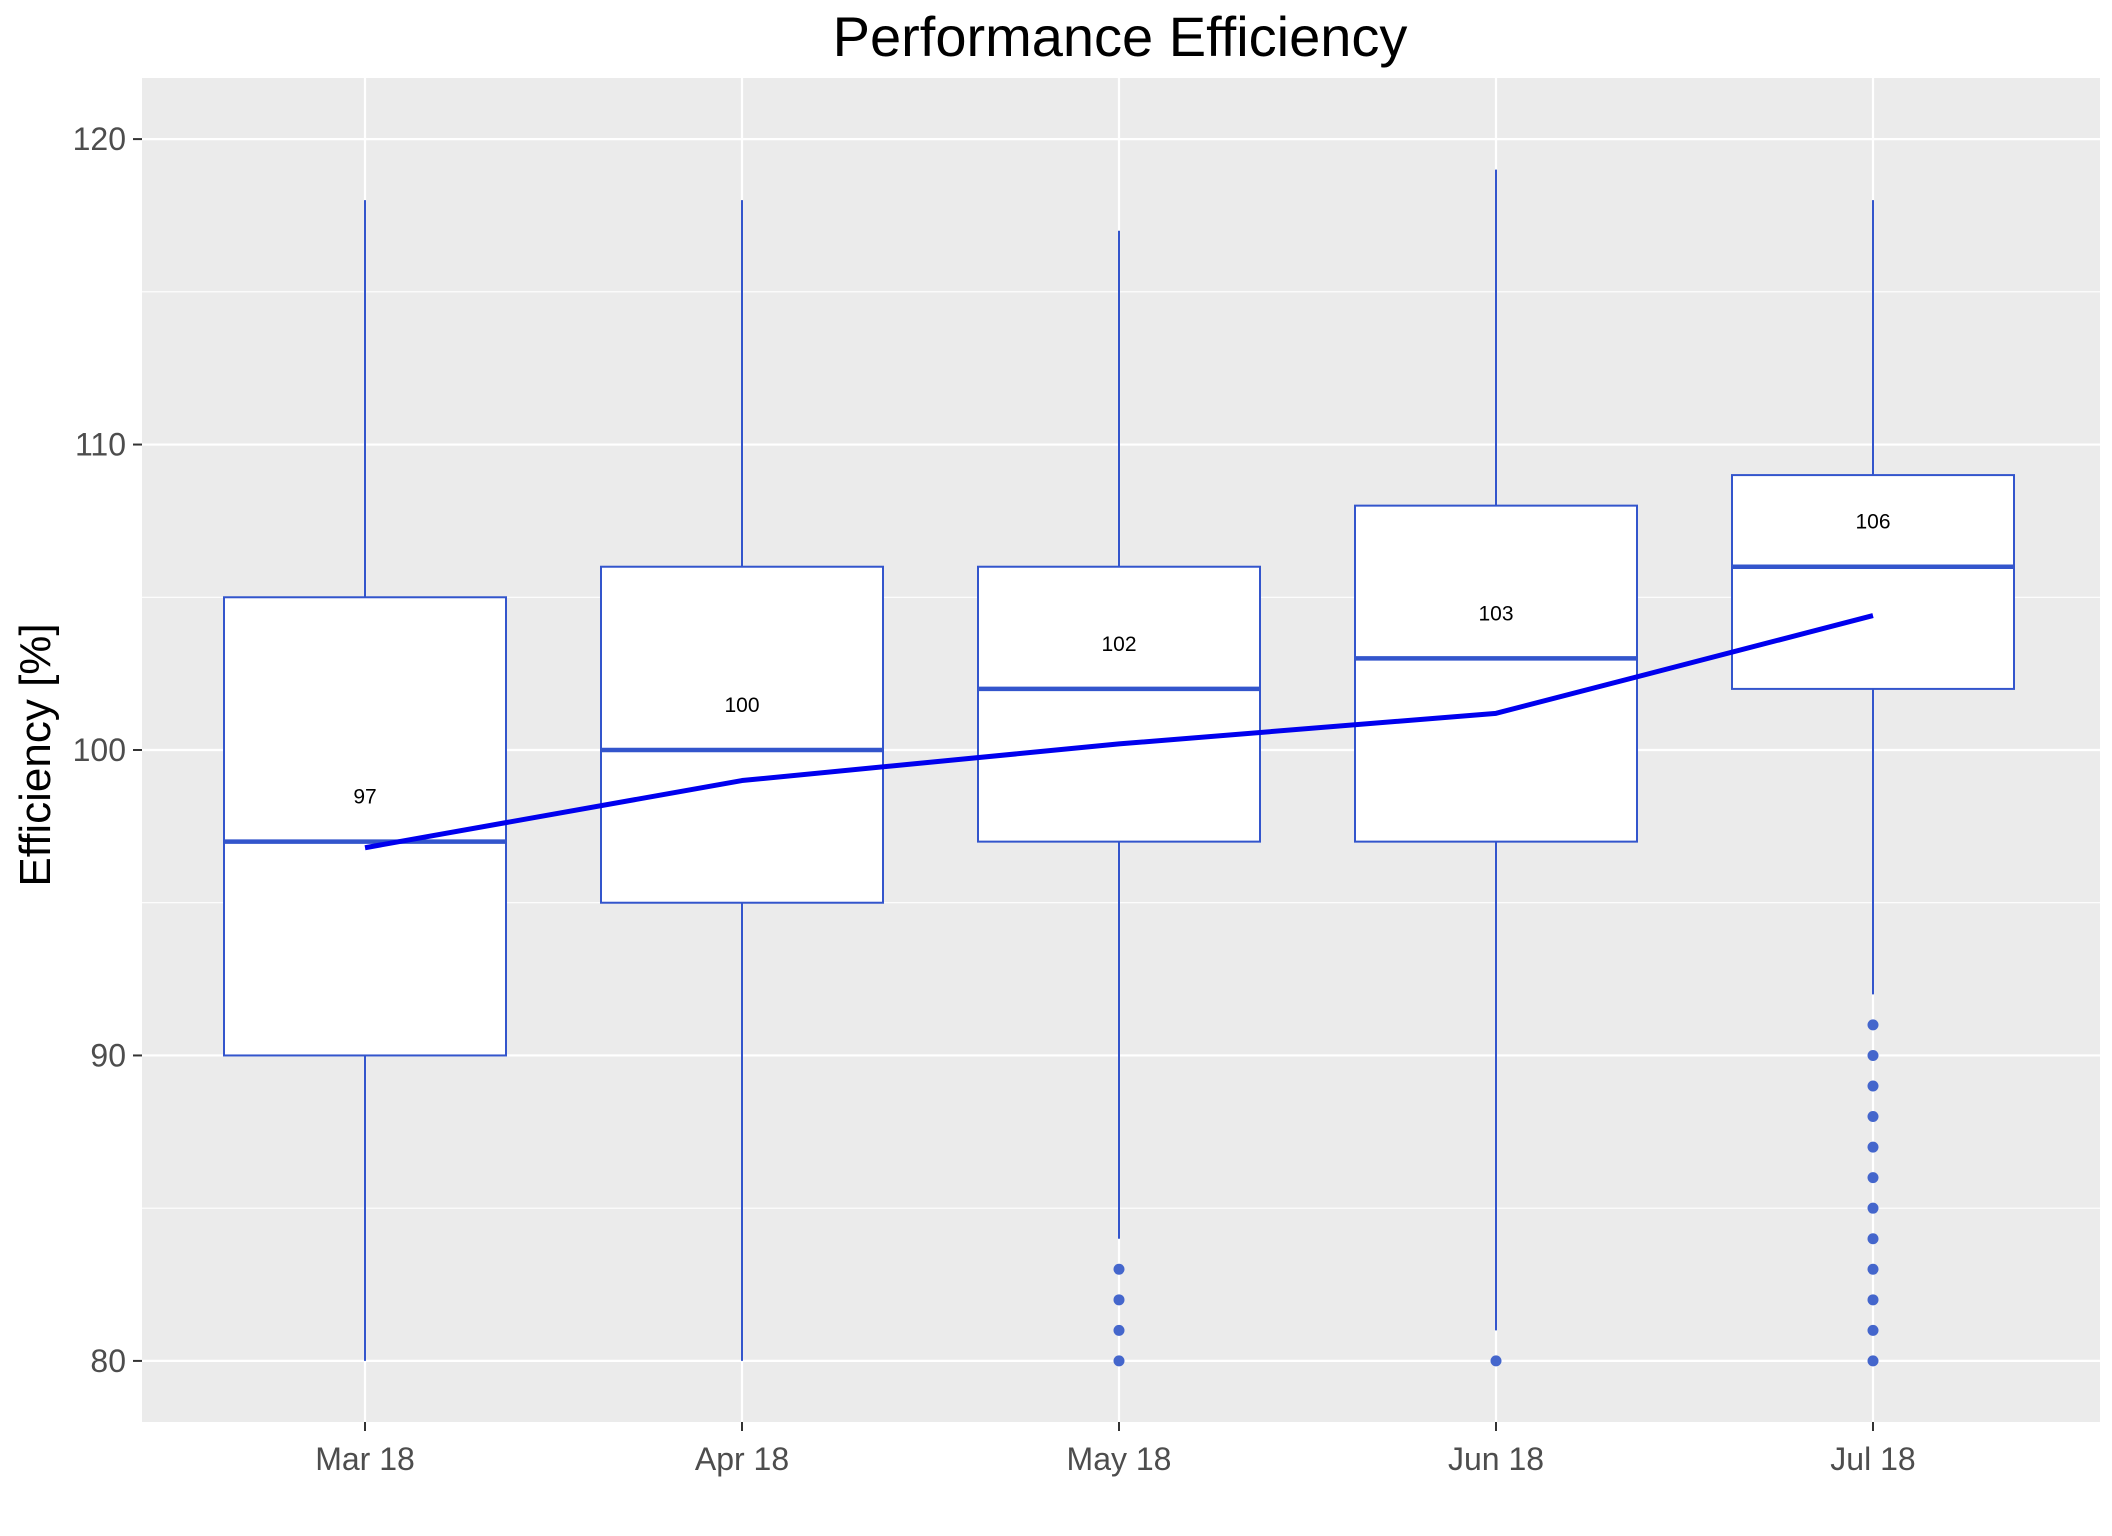 The height and width of the screenshot is (1536, 2112). I want to click on median-data-label: 97, so click(364, 797).